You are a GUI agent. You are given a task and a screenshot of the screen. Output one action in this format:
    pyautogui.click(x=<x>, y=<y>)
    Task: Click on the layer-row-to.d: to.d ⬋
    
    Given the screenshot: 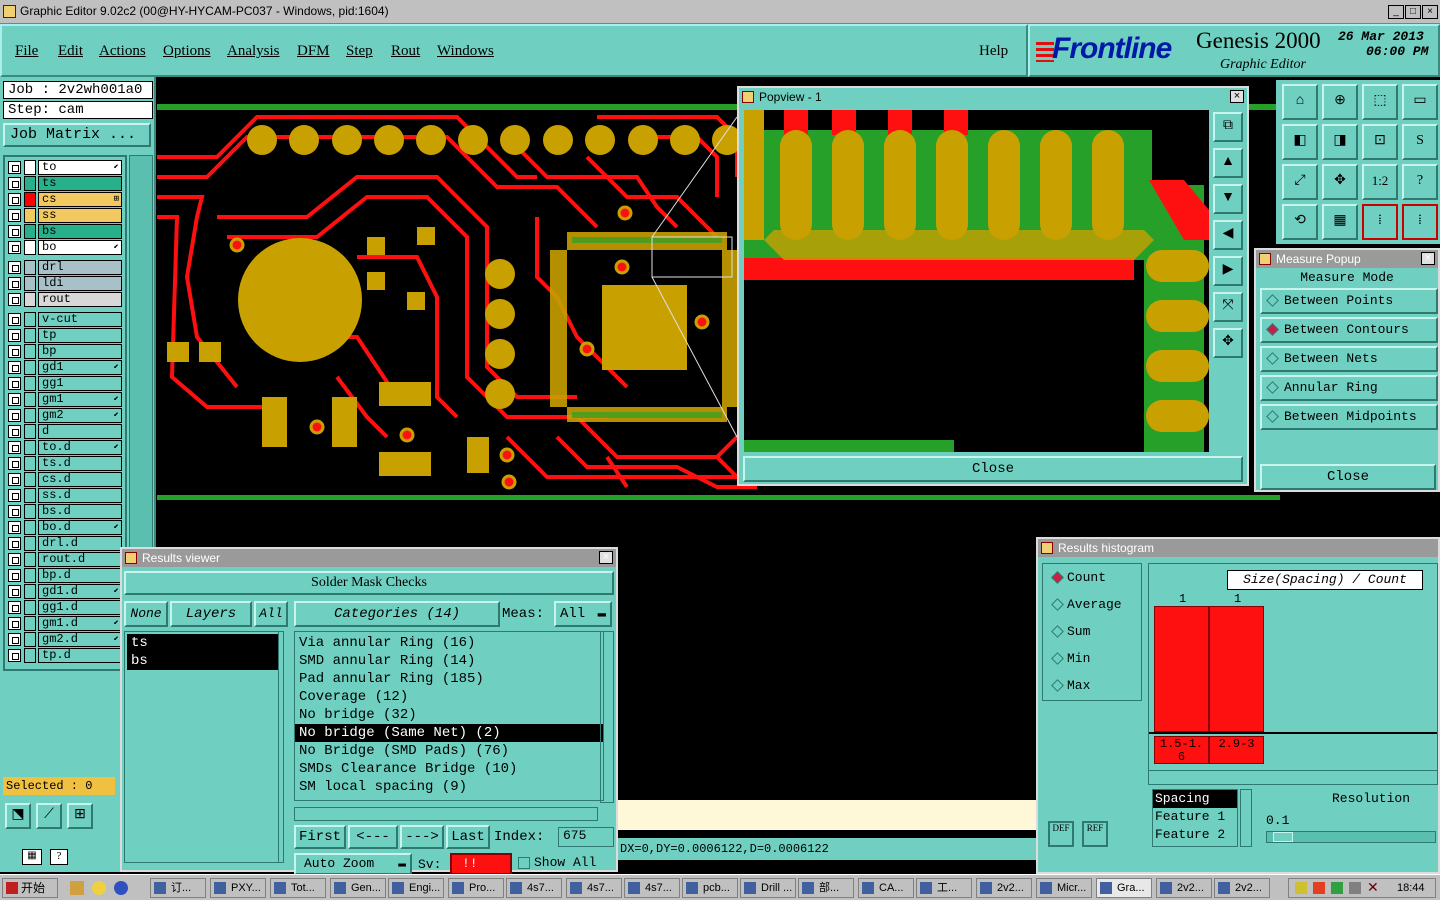 What is the action you would take?
    pyautogui.click(x=65, y=447)
    